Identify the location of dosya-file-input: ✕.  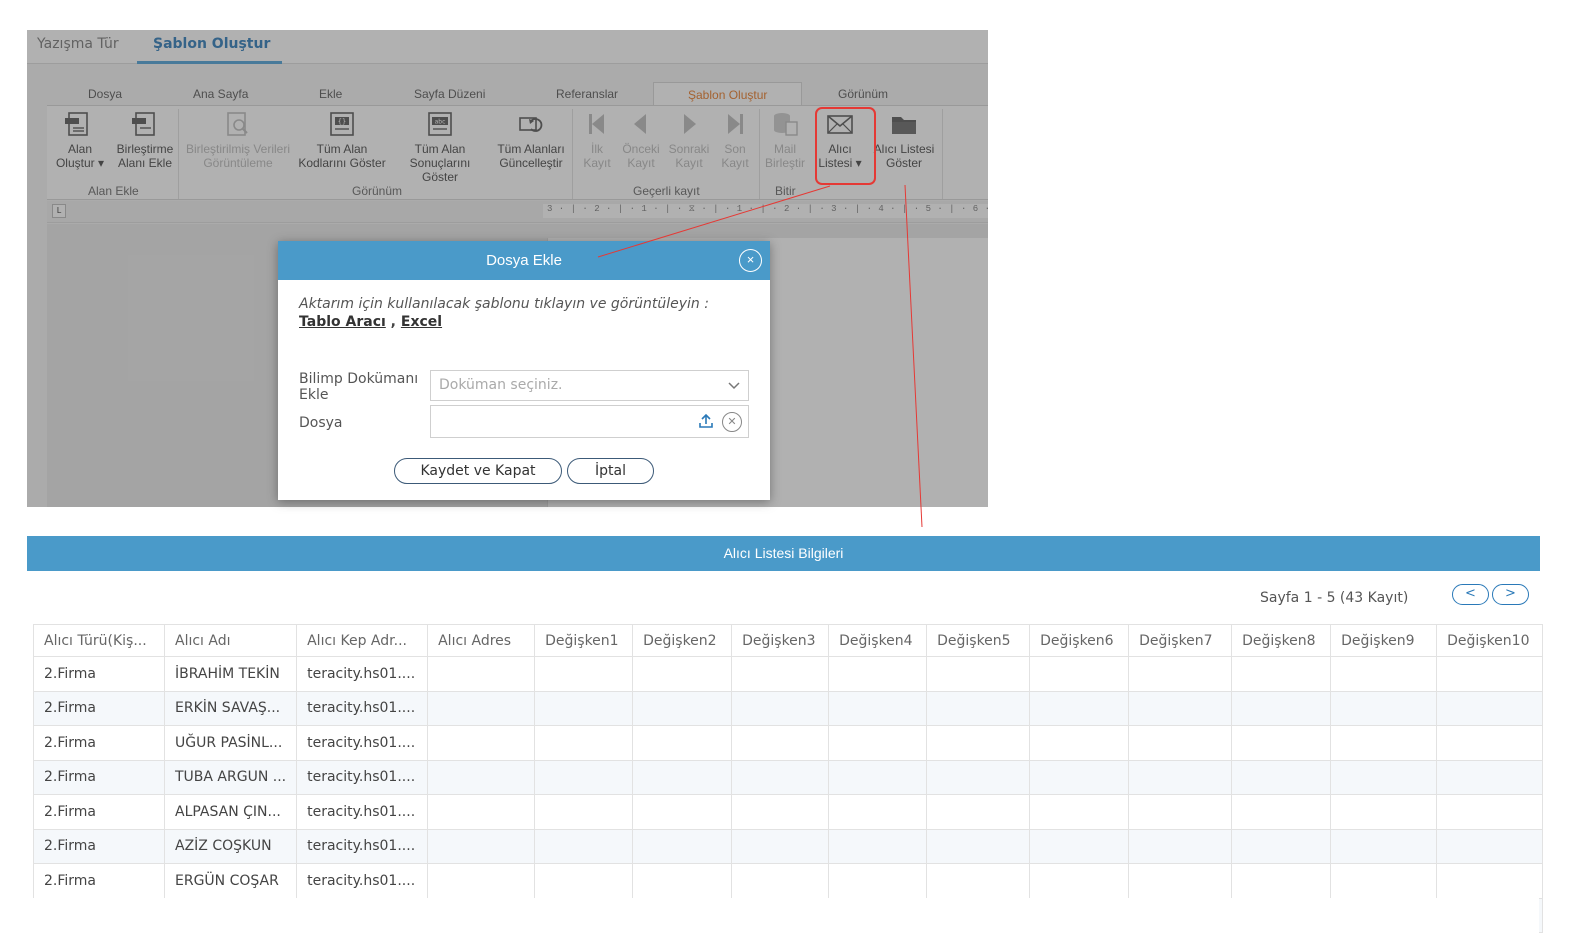
(589, 421).